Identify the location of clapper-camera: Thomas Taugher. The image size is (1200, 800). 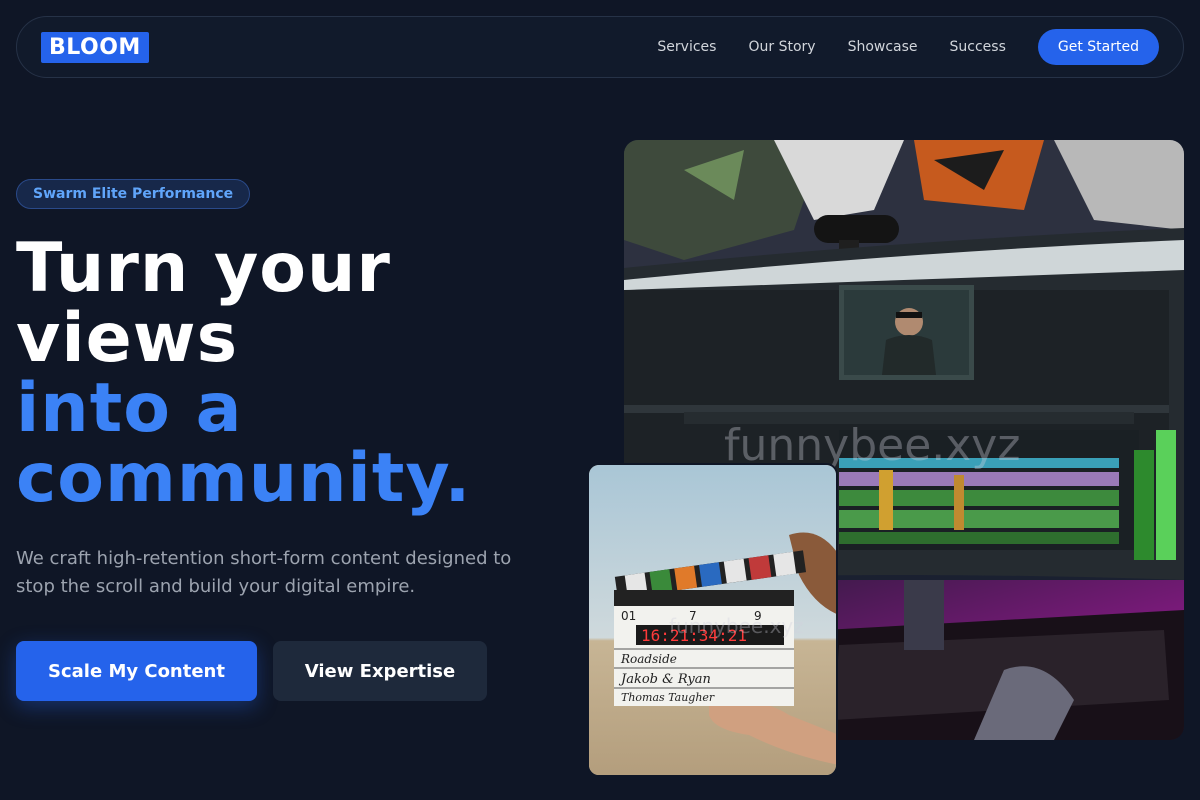
(668, 697).